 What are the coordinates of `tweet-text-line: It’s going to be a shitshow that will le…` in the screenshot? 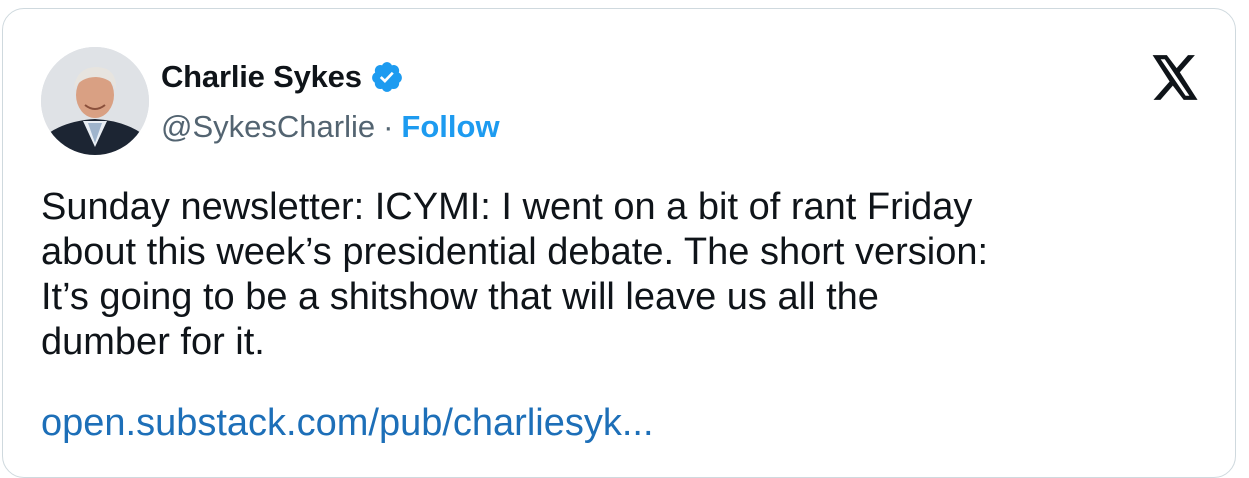 It's located at (460, 297).